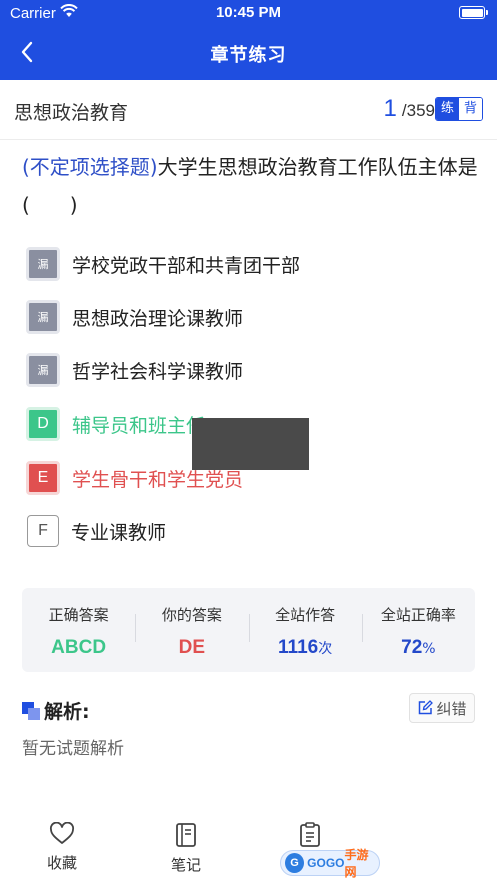  I want to click on report-error-label: 纠错, so click(451, 708).